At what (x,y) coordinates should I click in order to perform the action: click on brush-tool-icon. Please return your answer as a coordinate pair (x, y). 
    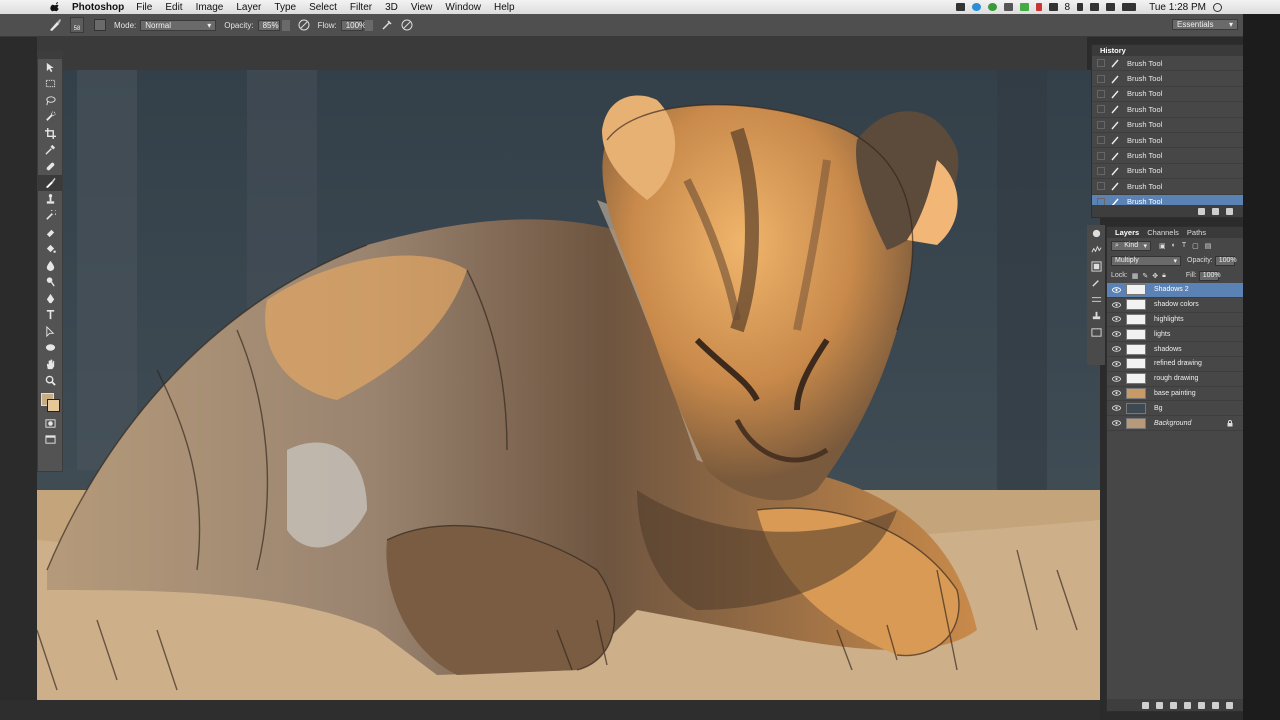
    Looking at the image, I should click on (50, 182).